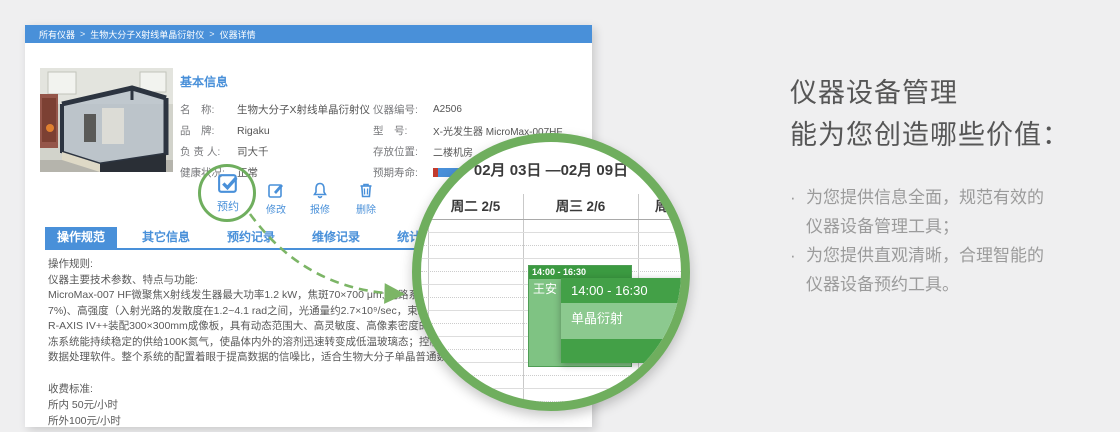  What do you see at coordinates (447, 109) in the screenshot?
I see `field-value-serial: A2506` at bounding box center [447, 109].